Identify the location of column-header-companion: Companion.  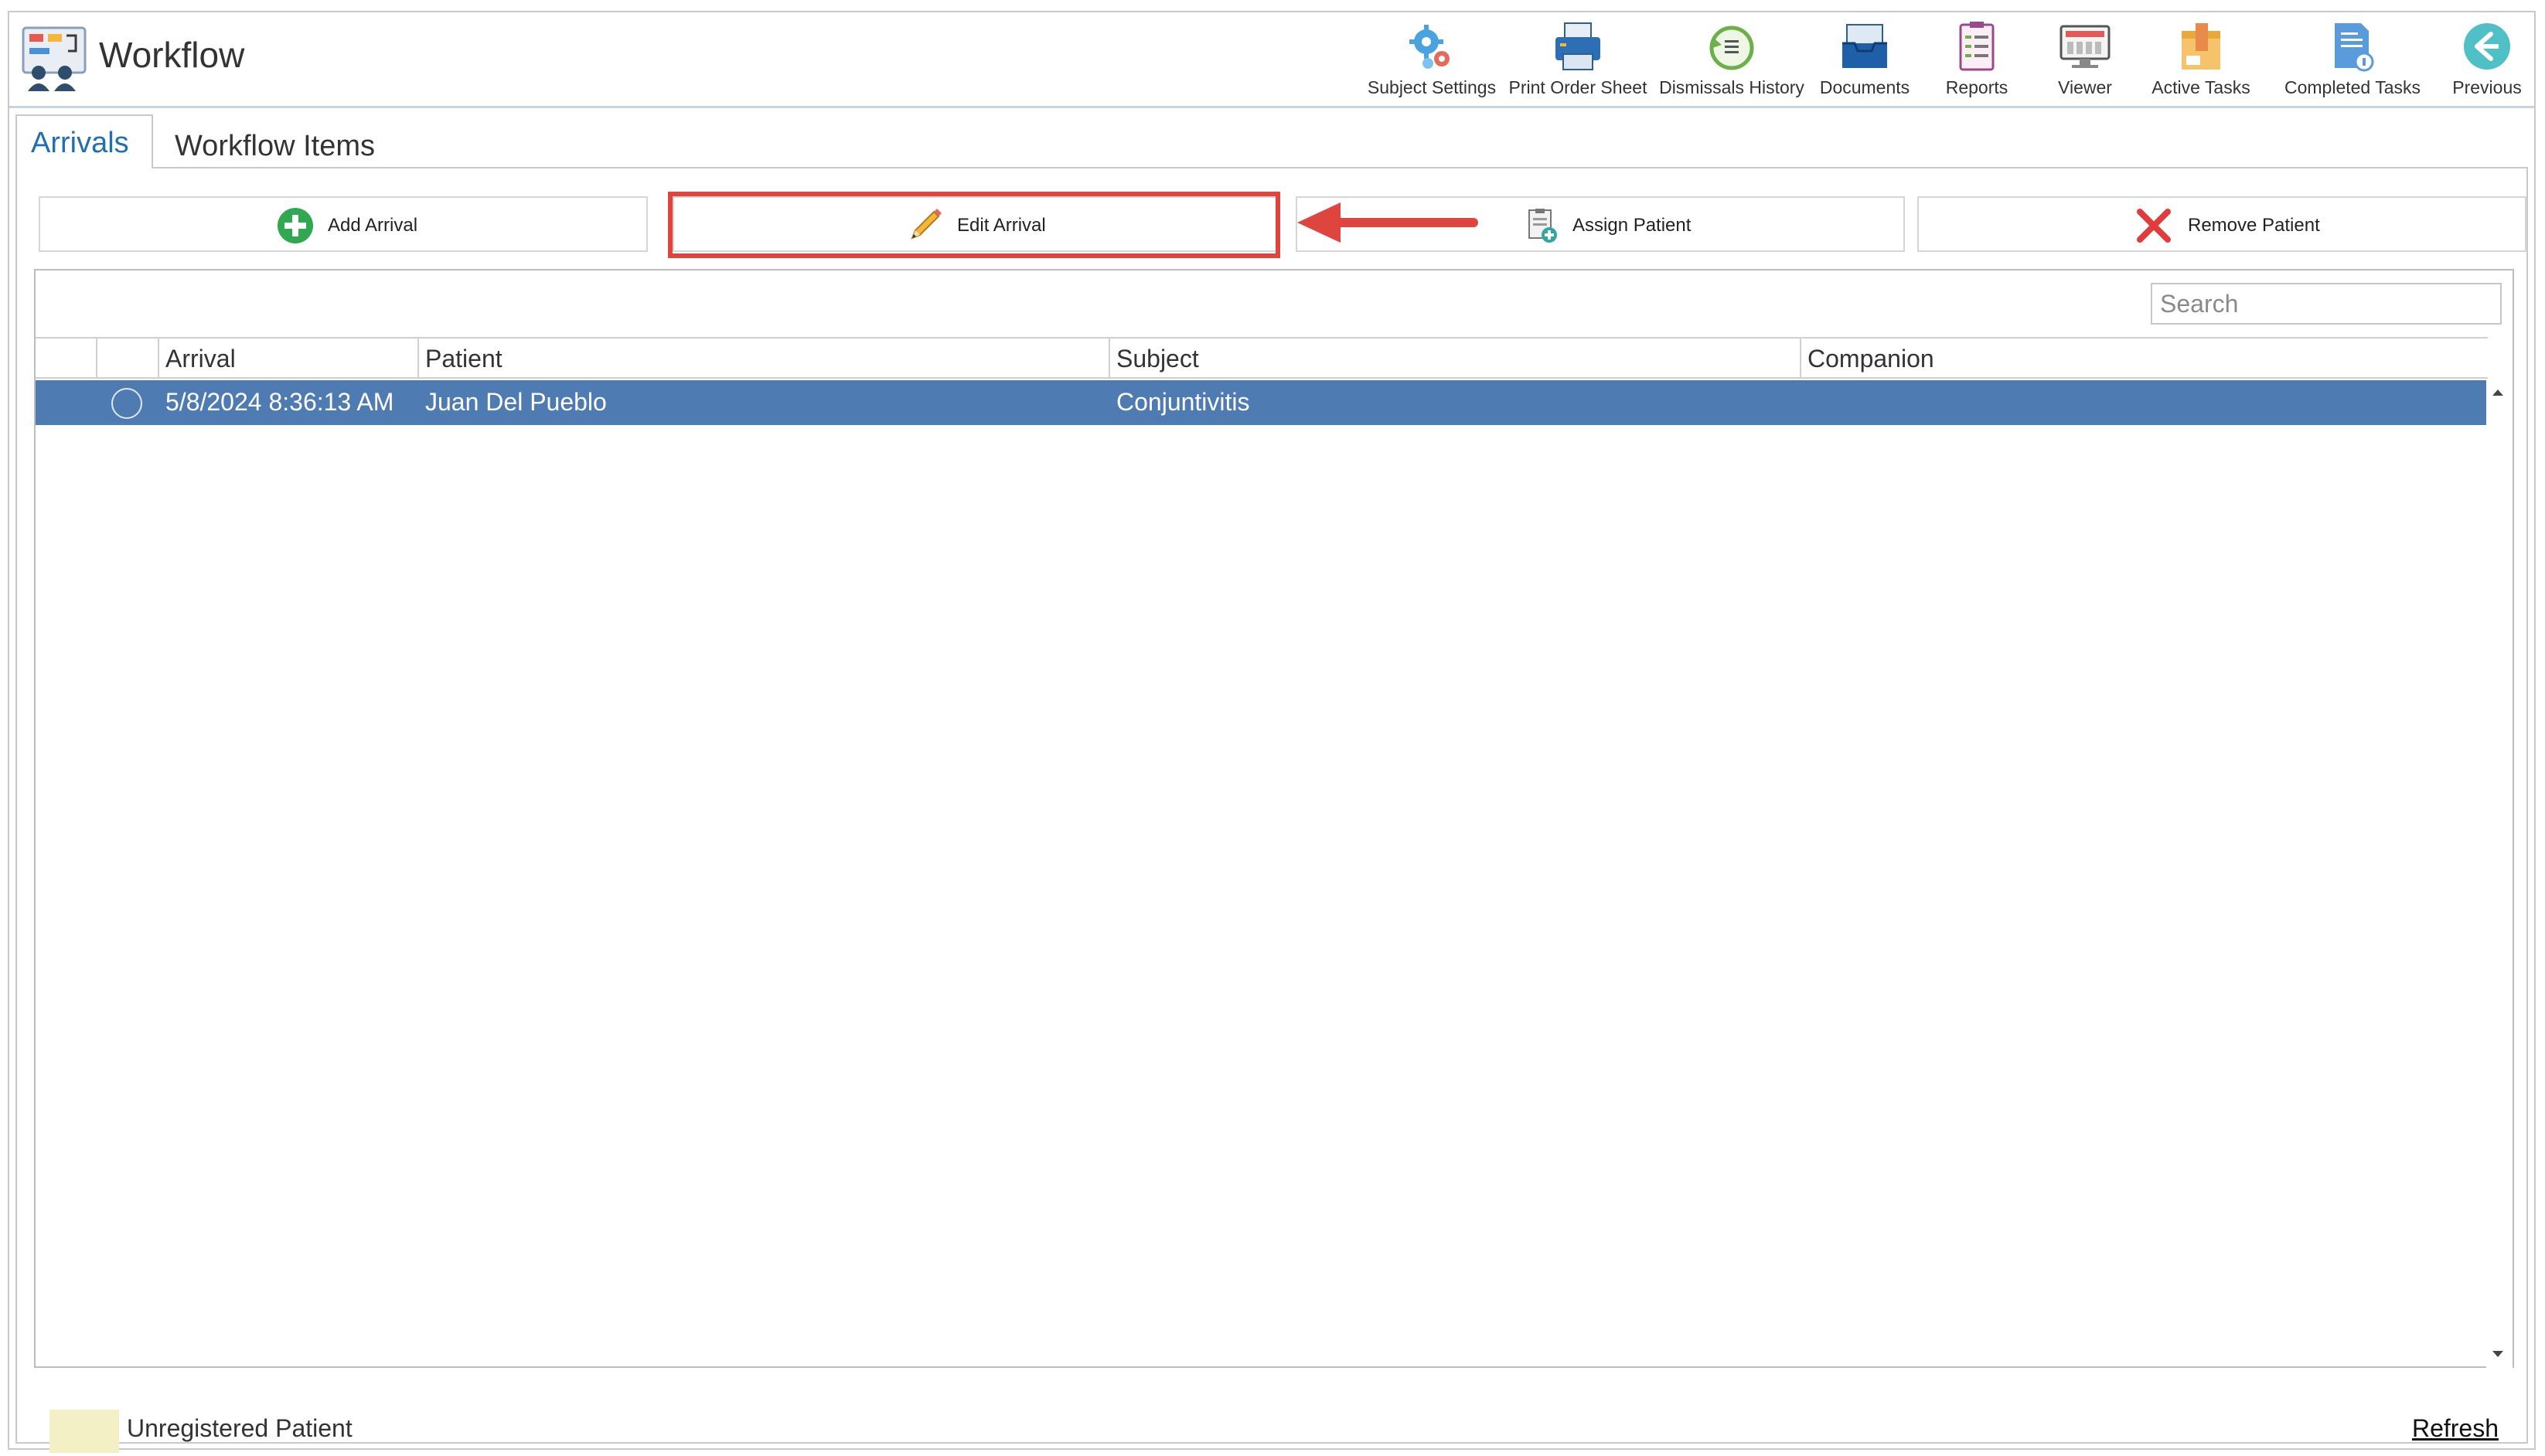
(2144, 359).